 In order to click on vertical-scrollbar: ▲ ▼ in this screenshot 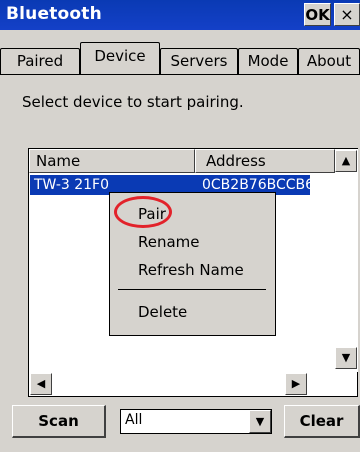, I will do `click(346, 260)`.